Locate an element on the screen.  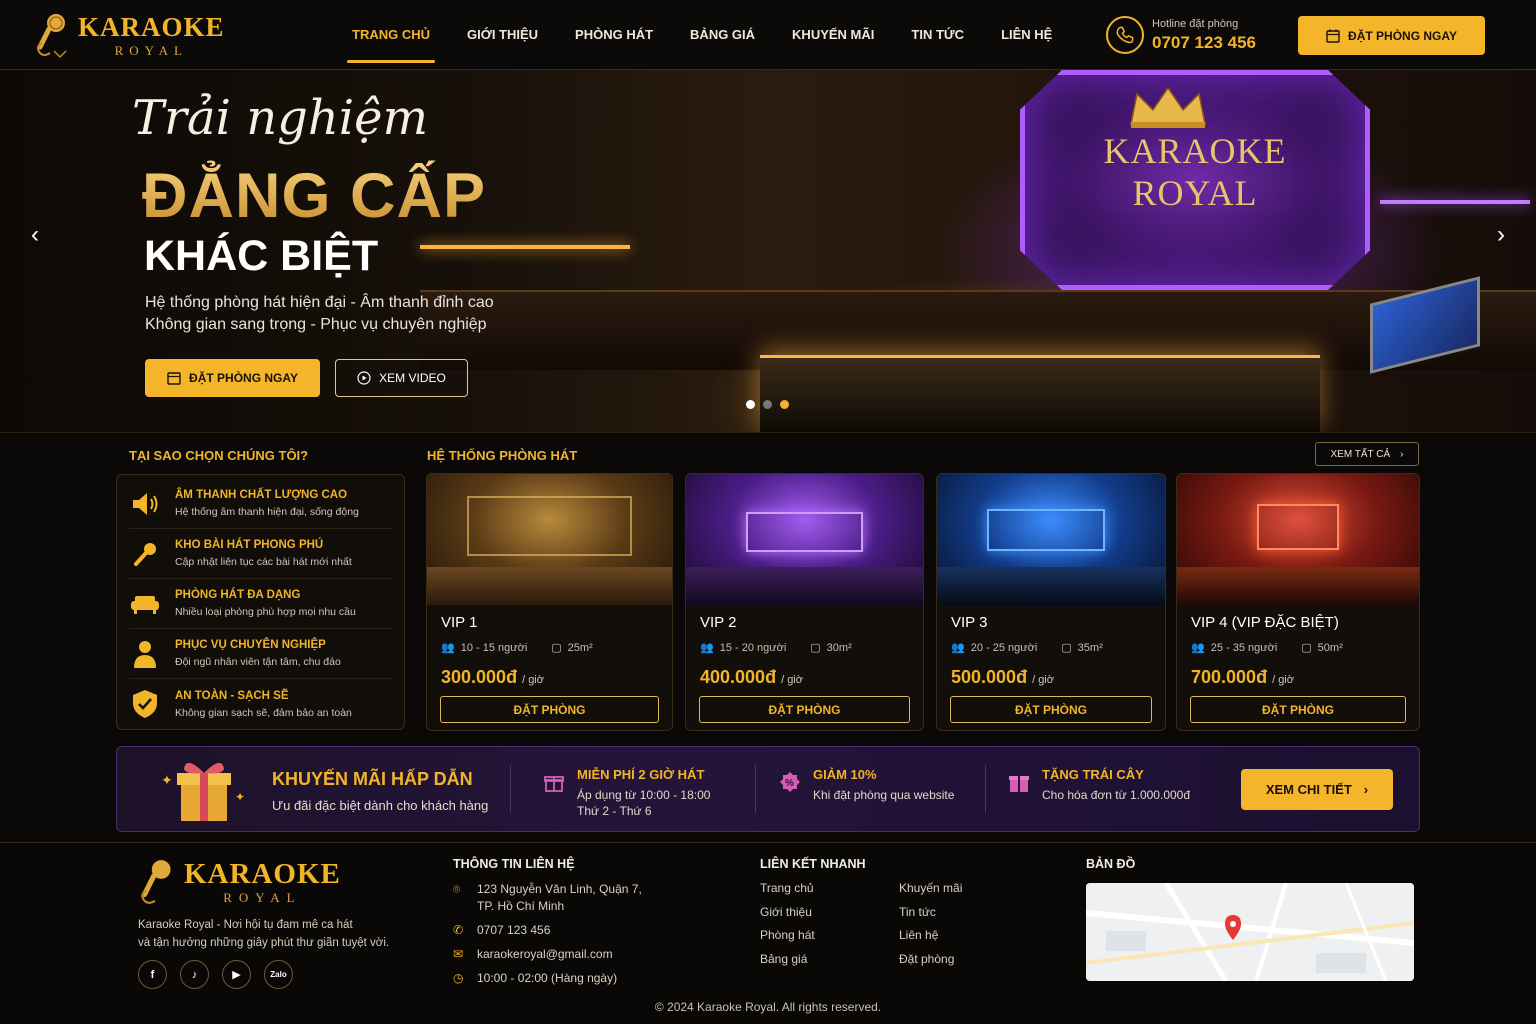
book-now-header-button: ĐẶT PHÒNG NGAY is located at coordinates (1391, 35).